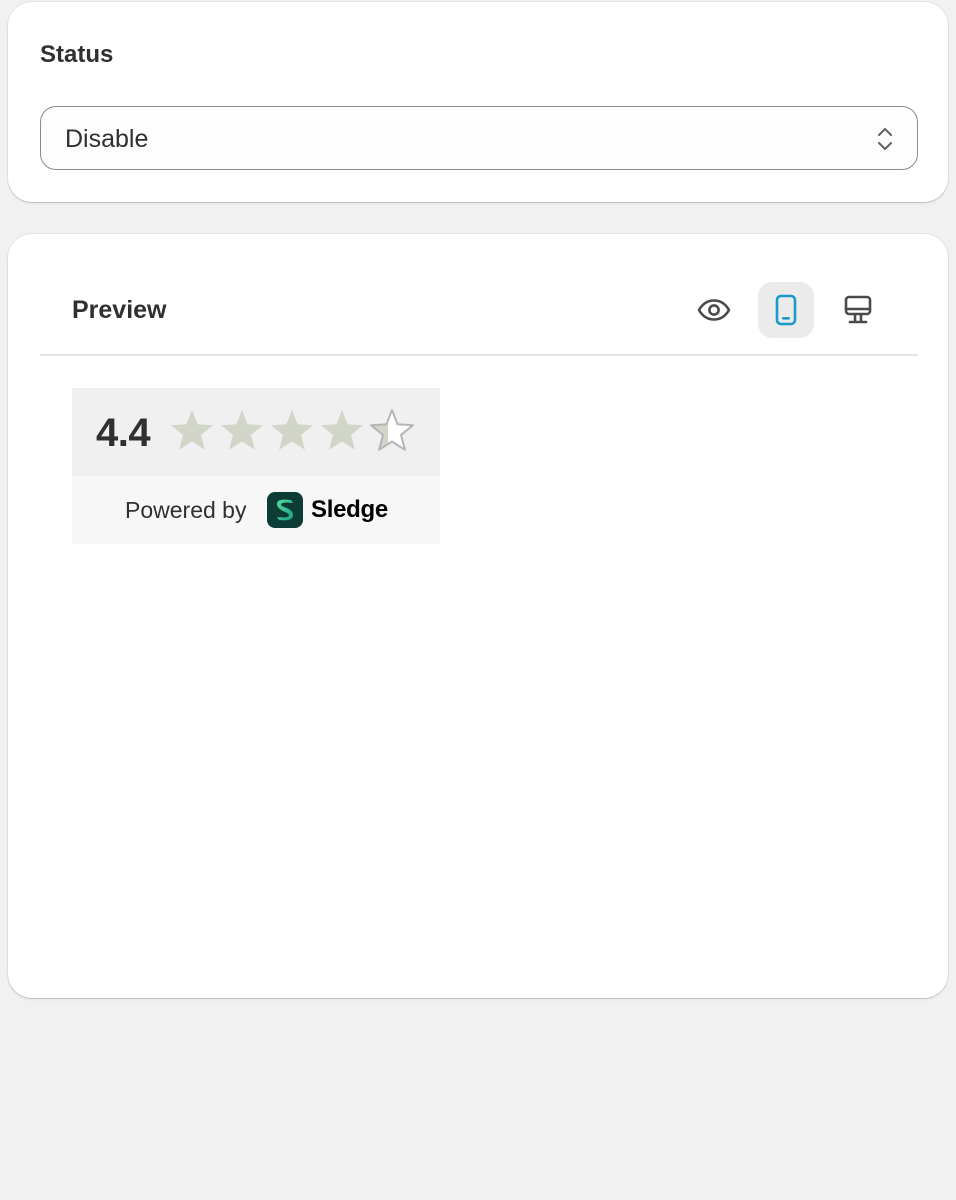 This screenshot has width=956, height=1200. Describe the element at coordinates (119, 310) in the screenshot. I see `preview-title: Preview` at that location.